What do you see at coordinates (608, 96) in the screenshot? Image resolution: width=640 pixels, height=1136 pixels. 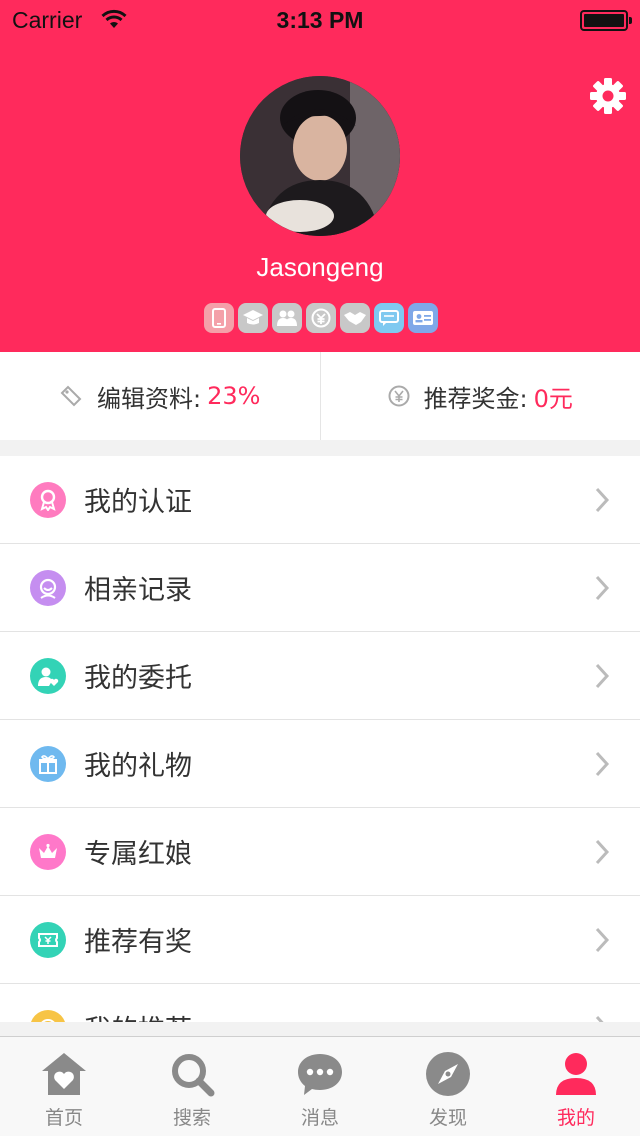 I see `settings-gear-icon` at bounding box center [608, 96].